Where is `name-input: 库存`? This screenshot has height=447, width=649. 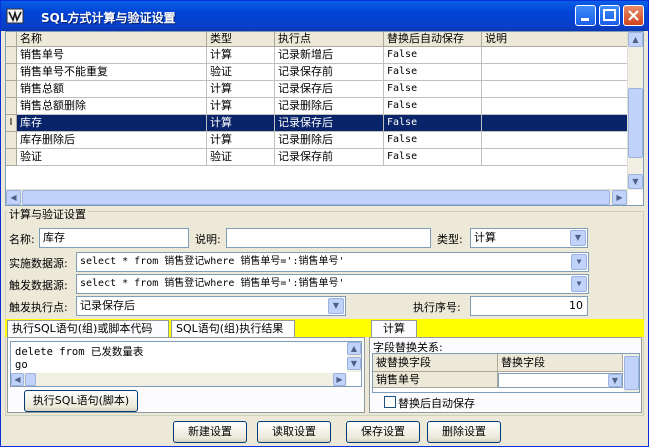
name-input: 库存 is located at coordinates (114, 238).